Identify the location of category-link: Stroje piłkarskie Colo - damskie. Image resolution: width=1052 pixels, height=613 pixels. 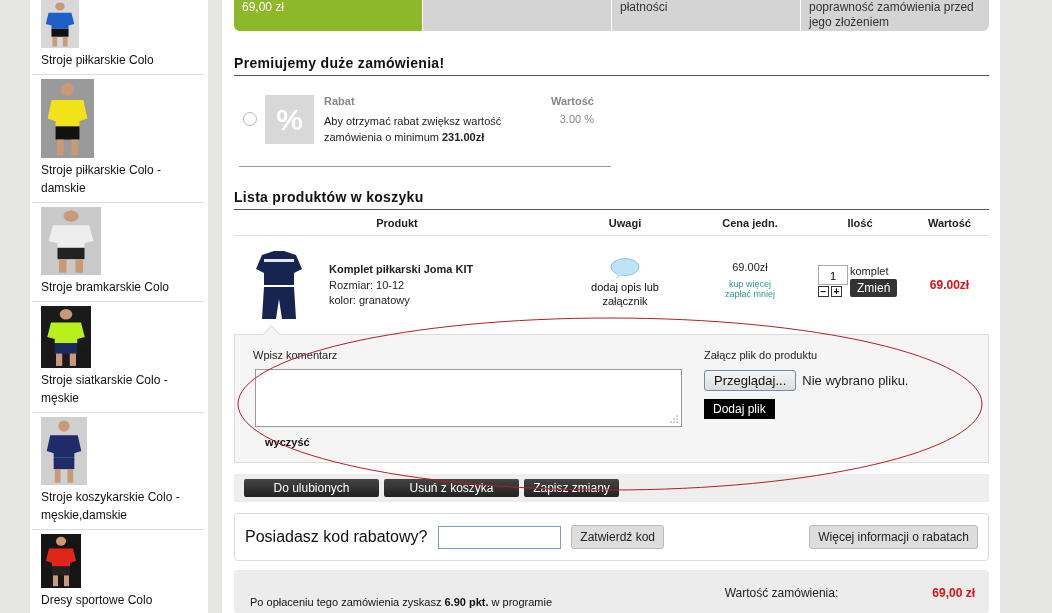
(122, 179).